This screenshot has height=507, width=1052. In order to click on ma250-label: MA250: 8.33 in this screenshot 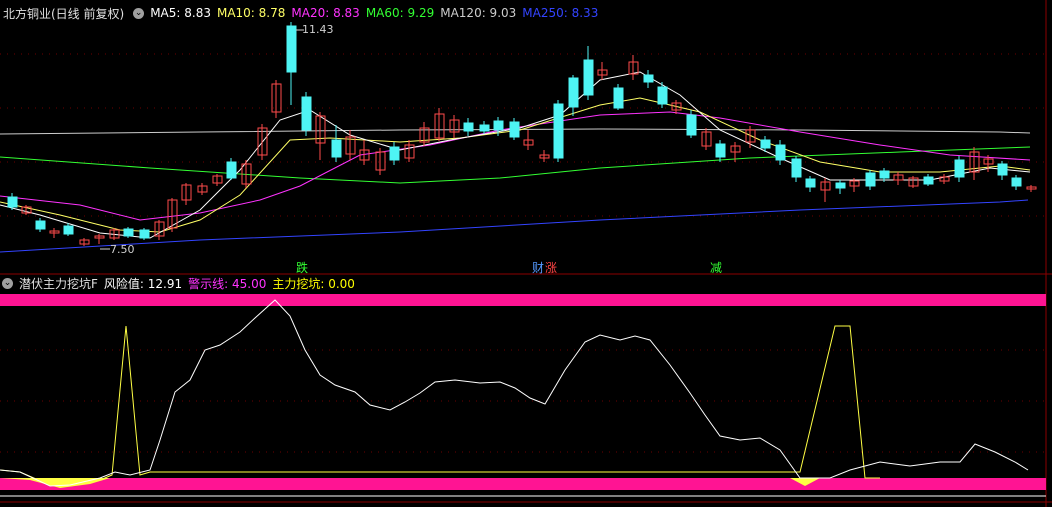, I will do `click(560, 13)`.